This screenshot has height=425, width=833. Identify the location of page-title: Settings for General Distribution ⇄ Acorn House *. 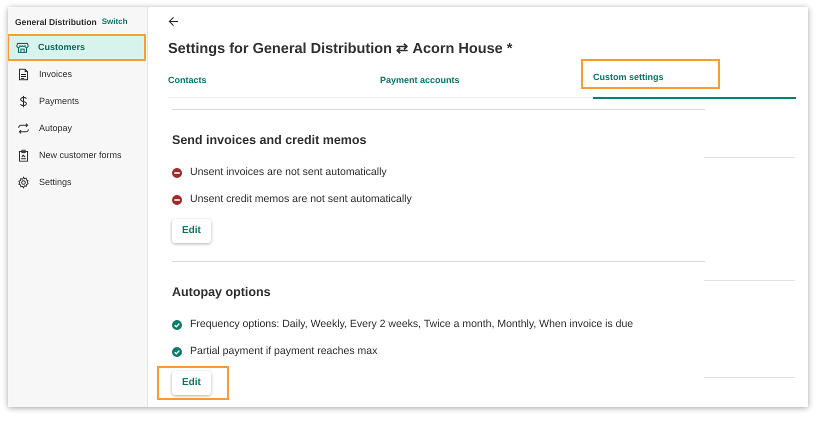
(341, 49).